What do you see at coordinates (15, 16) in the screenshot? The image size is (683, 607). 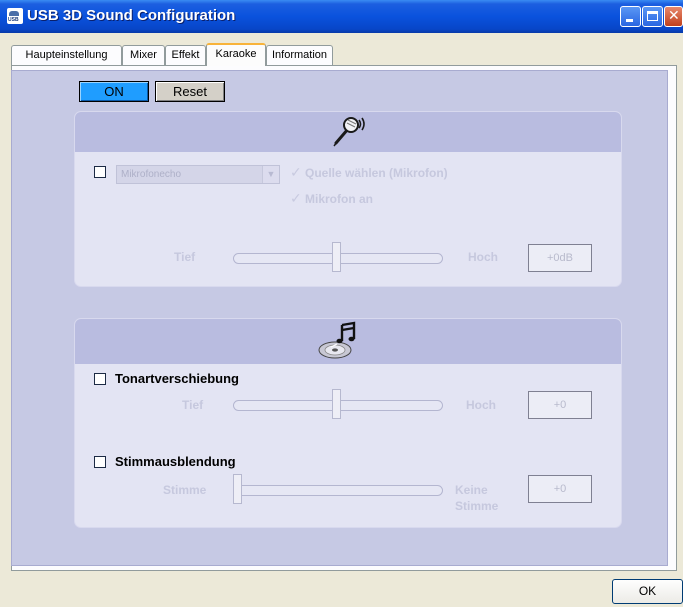 I see `usb-app-icon: USB` at bounding box center [15, 16].